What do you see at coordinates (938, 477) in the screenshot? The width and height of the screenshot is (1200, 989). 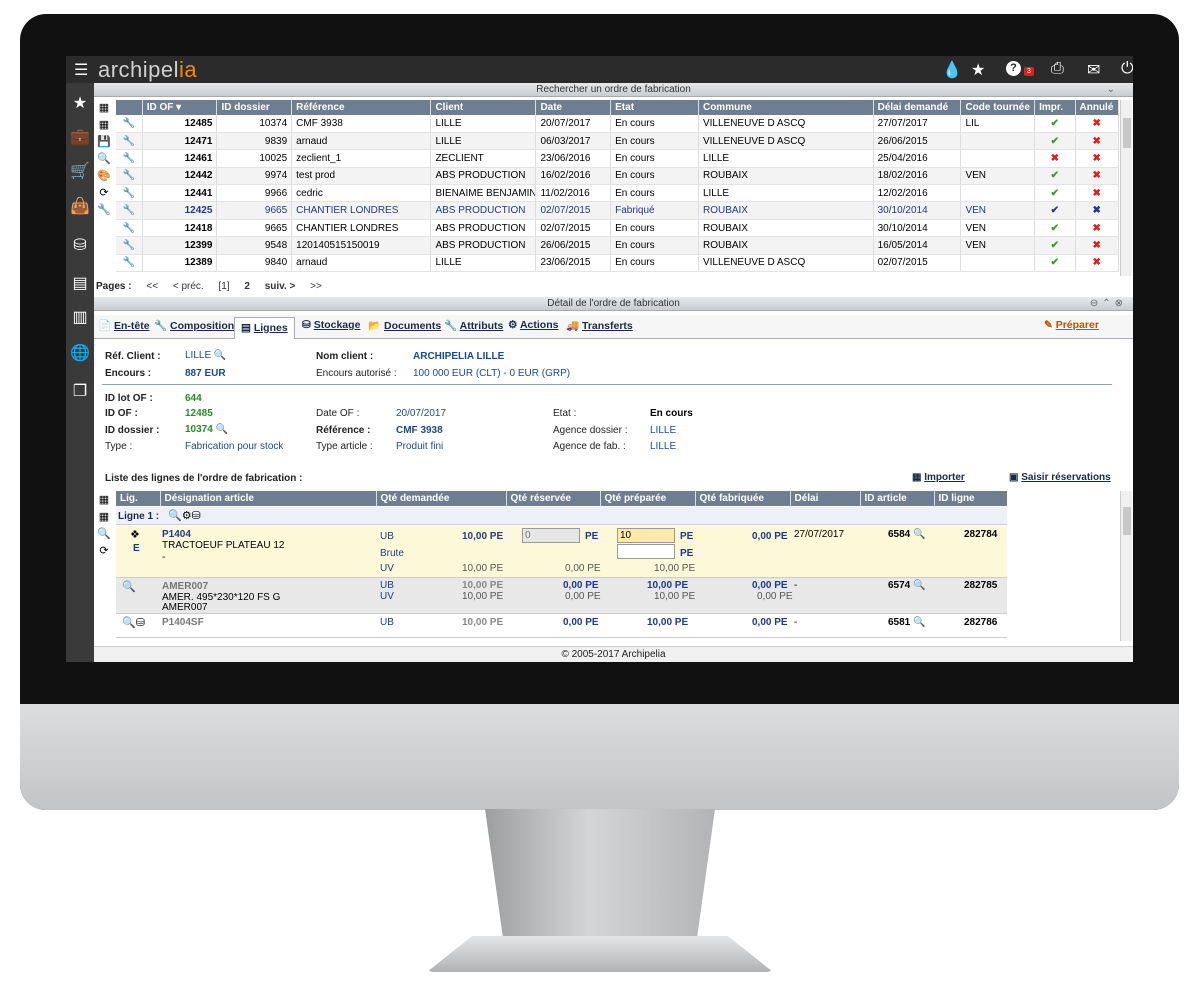 I see `import-button: ▦ Importer` at bounding box center [938, 477].